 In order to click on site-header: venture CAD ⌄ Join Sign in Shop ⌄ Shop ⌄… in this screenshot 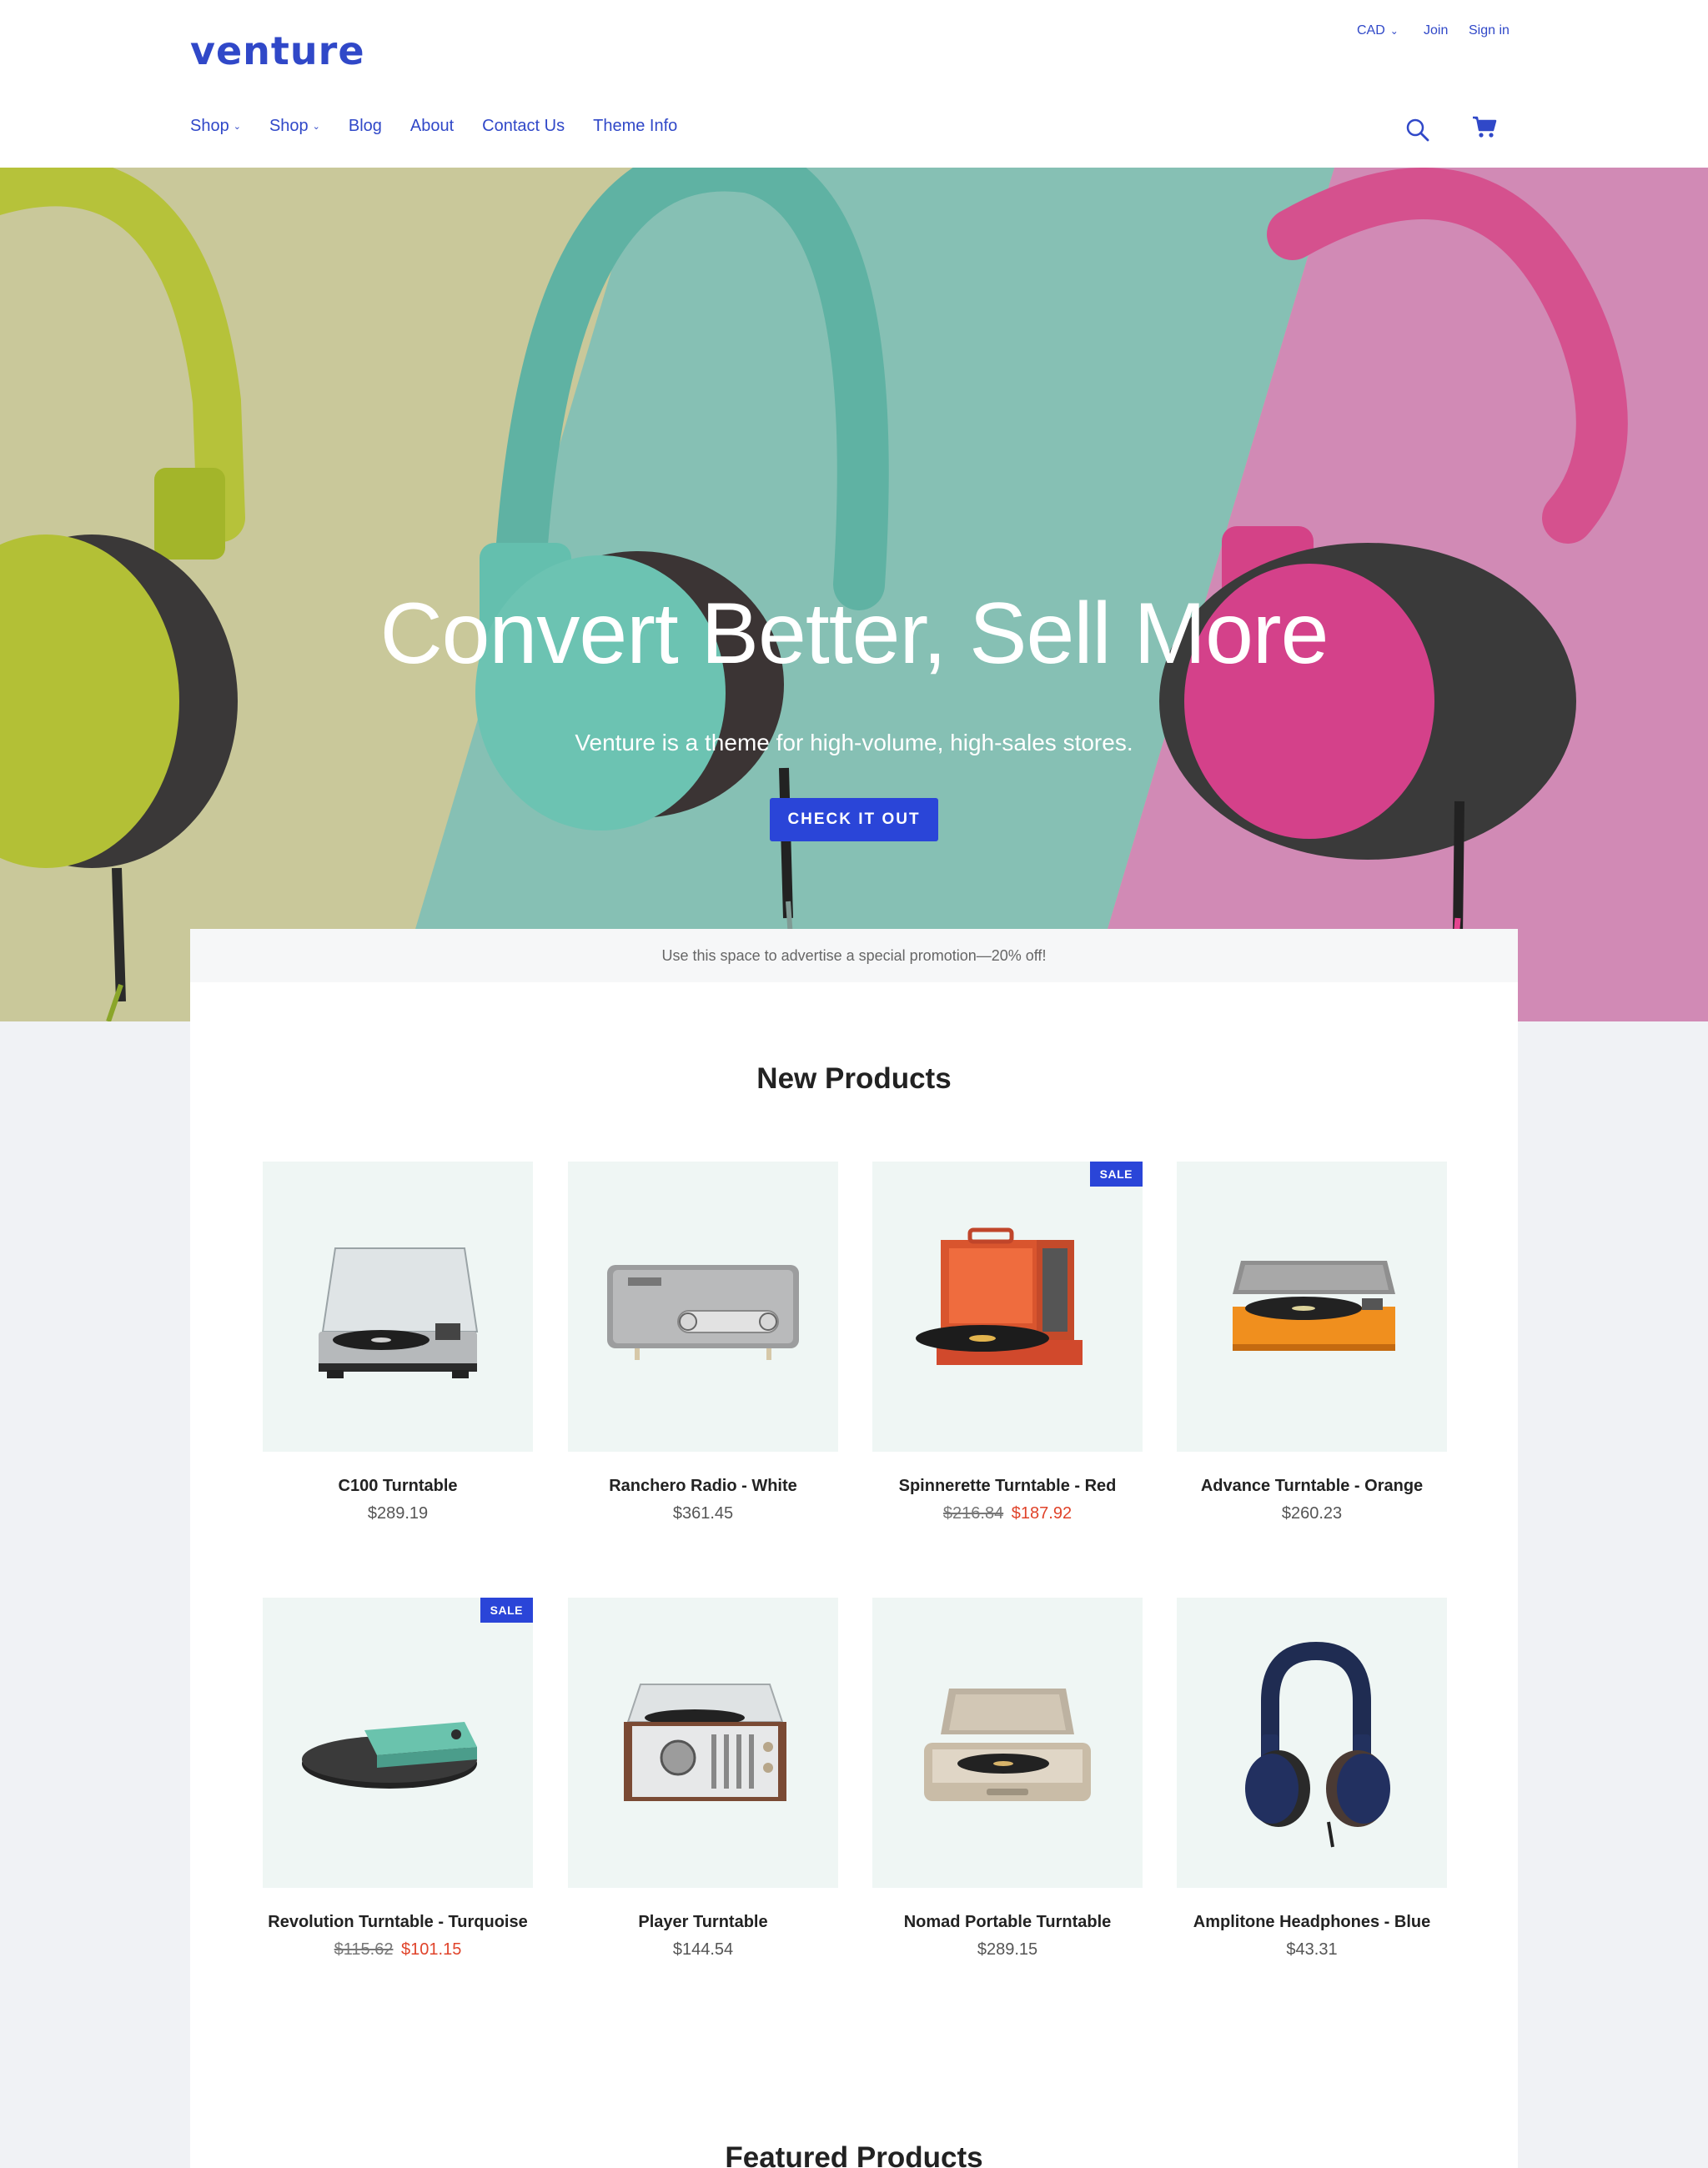, I will do `click(854, 84)`.